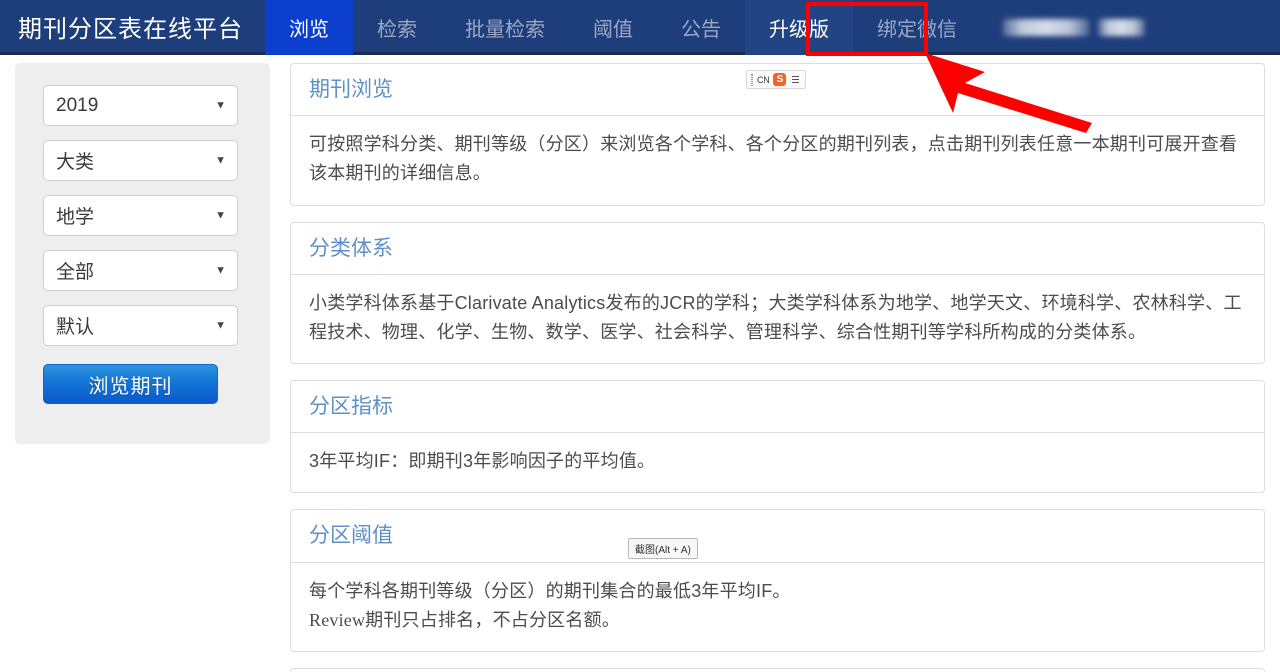  I want to click on panel-text-line: 3年平均IF：即期刊3年影响因子的平均值。, so click(482, 461).